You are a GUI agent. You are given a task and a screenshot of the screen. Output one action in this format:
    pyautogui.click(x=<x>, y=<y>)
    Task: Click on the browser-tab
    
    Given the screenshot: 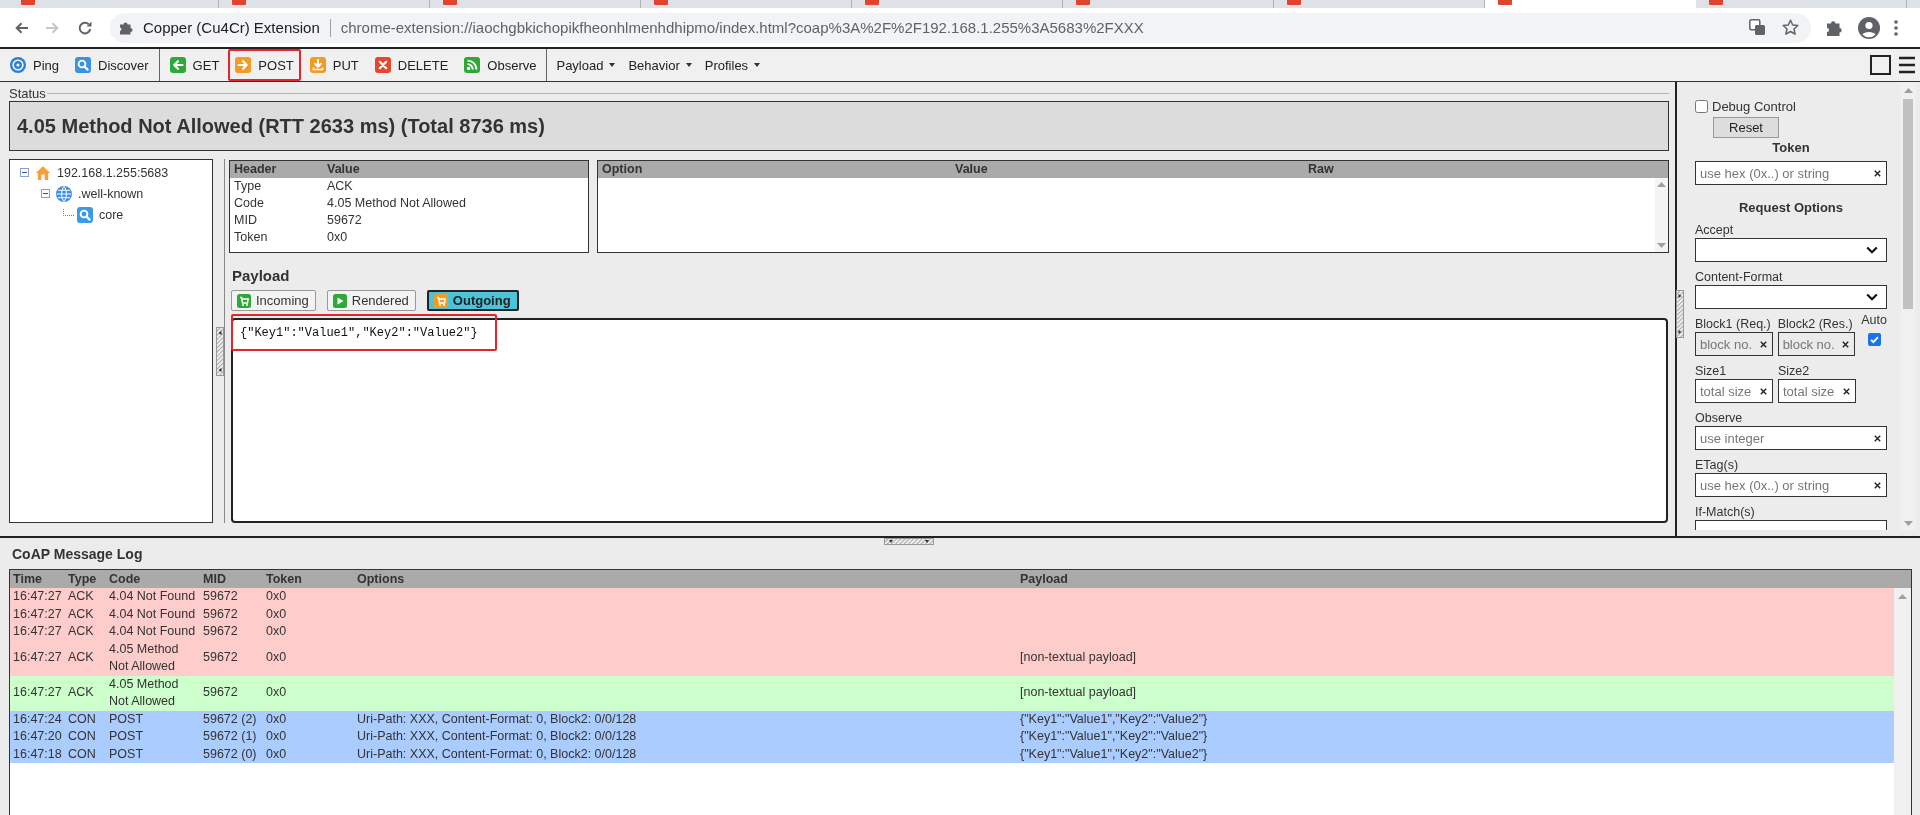 What is the action you would take?
    pyautogui.click(x=1590, y=4)
    